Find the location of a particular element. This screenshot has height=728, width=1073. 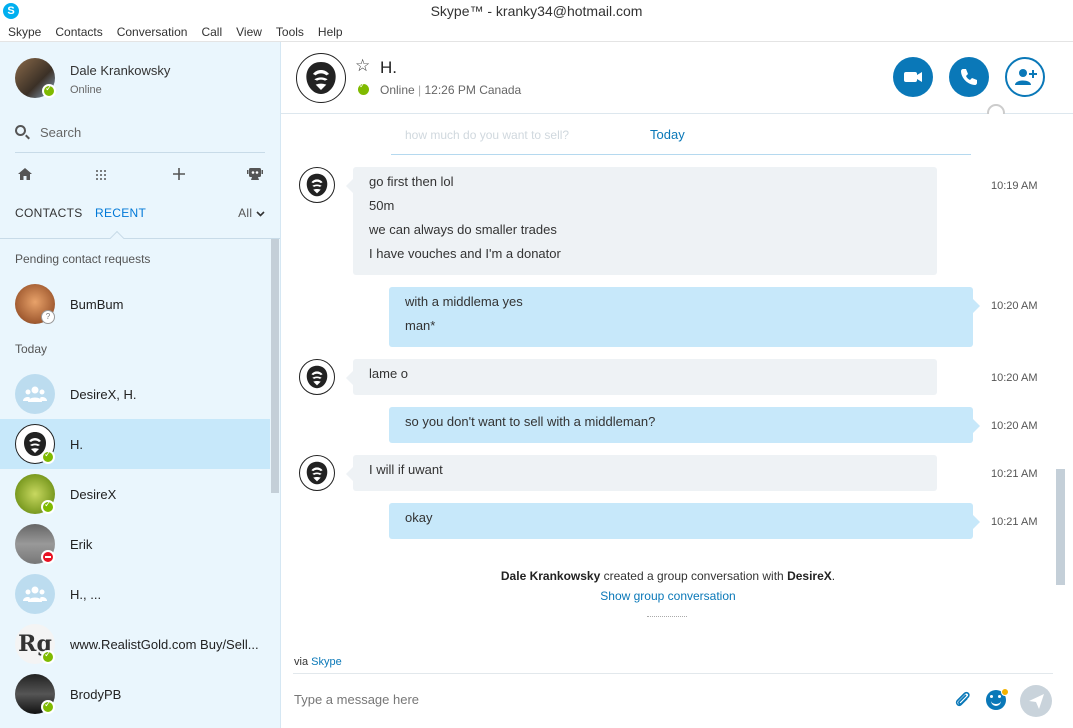

day-divider-label: Today is located at coordinates (667, 134).